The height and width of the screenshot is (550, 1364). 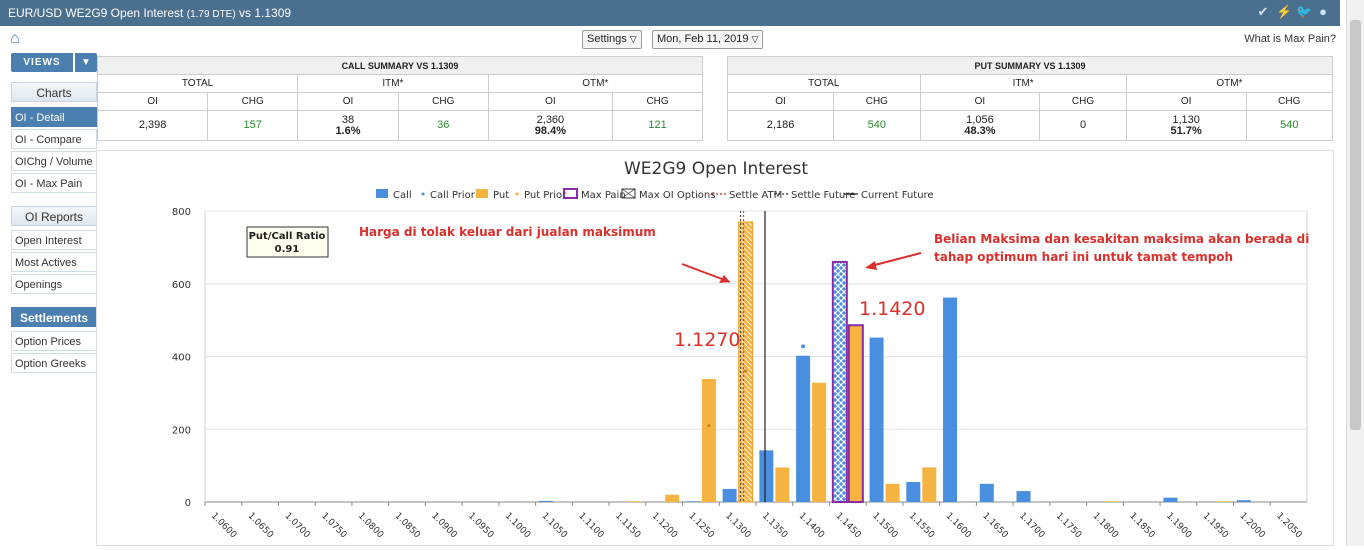 I want to click on legend-label: Put Prior, so click(x=545, y=195).